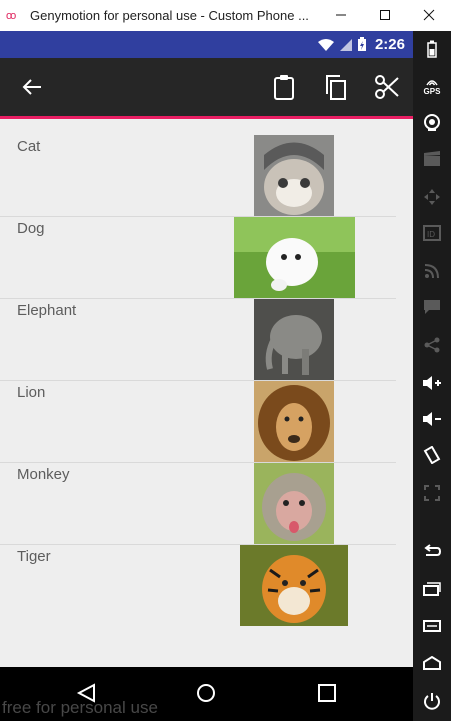 The height and width of the screenshot is (721, 451). I want to click on list-item-label: Tiger, so click(34, 556).